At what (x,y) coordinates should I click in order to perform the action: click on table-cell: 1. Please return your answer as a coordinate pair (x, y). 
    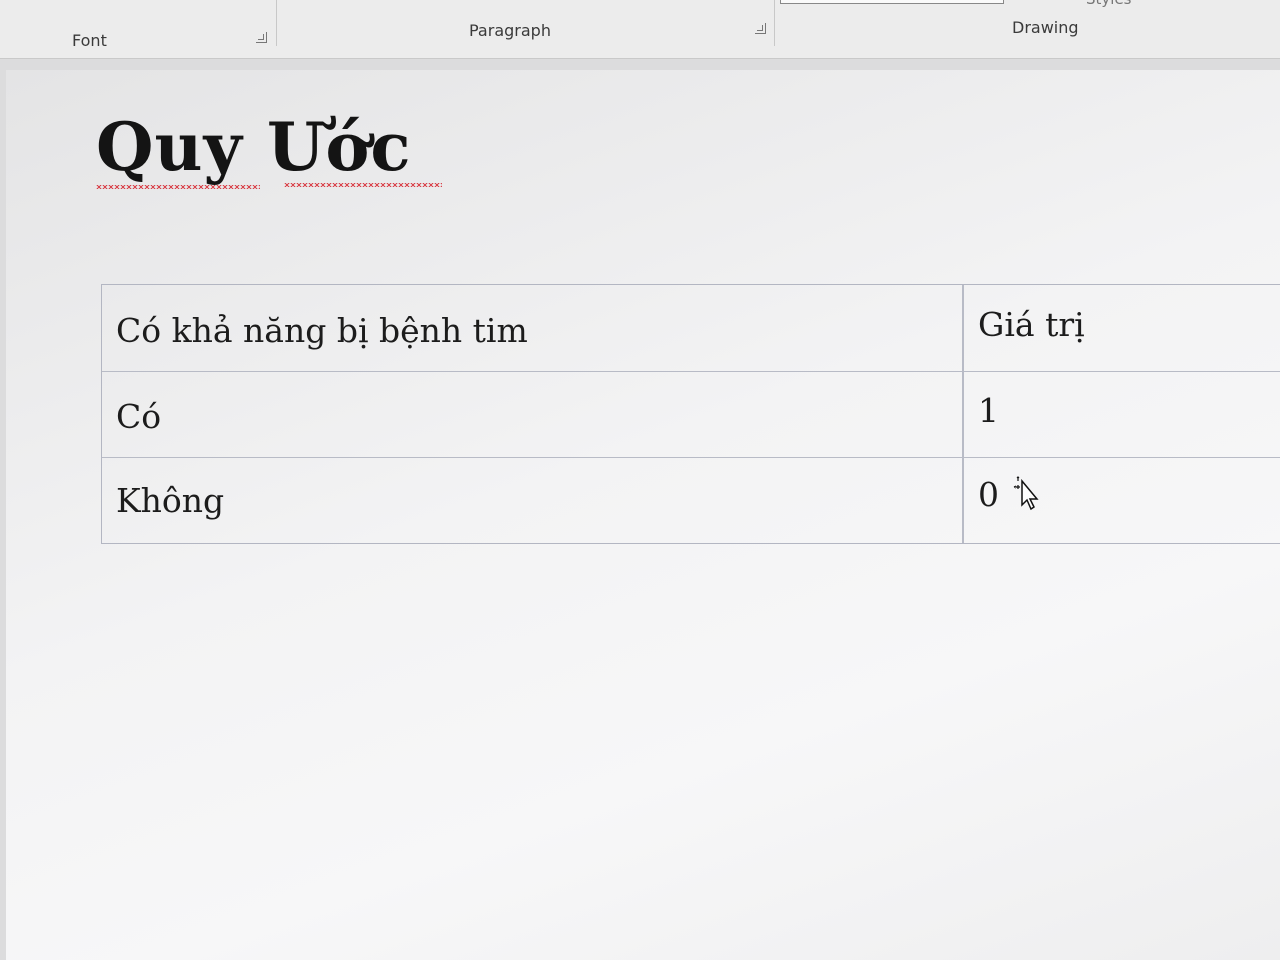
    Looking at the image, I should click on (988, 410).